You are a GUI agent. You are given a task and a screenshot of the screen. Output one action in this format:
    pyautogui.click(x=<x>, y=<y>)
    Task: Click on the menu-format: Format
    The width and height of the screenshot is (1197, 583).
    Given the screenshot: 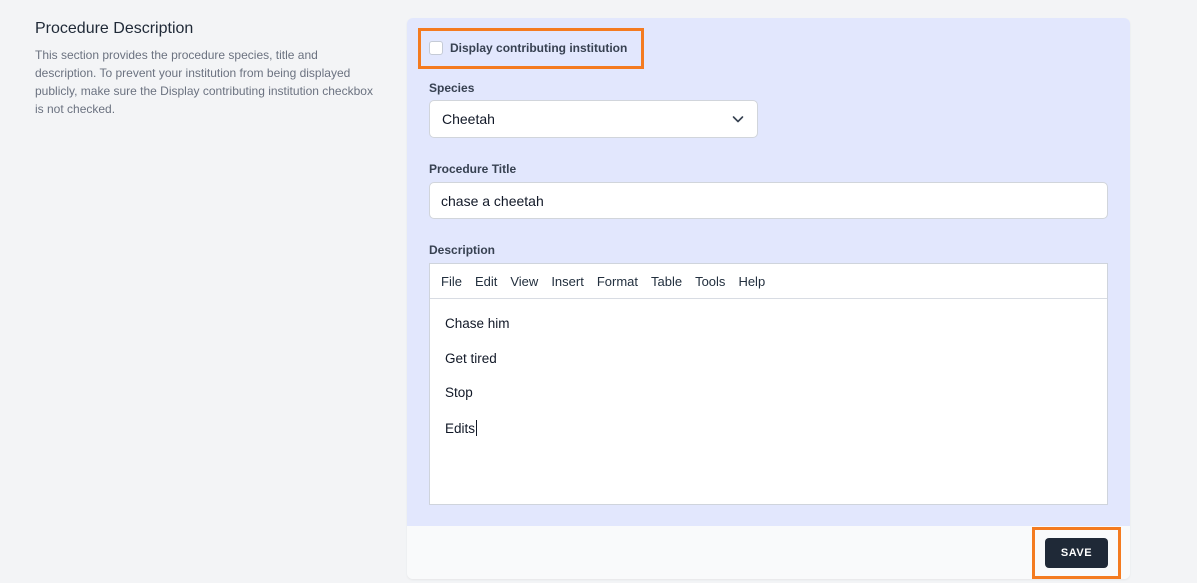 What is the action you would take?
    pyautogui.click(x=617, y=281)
    